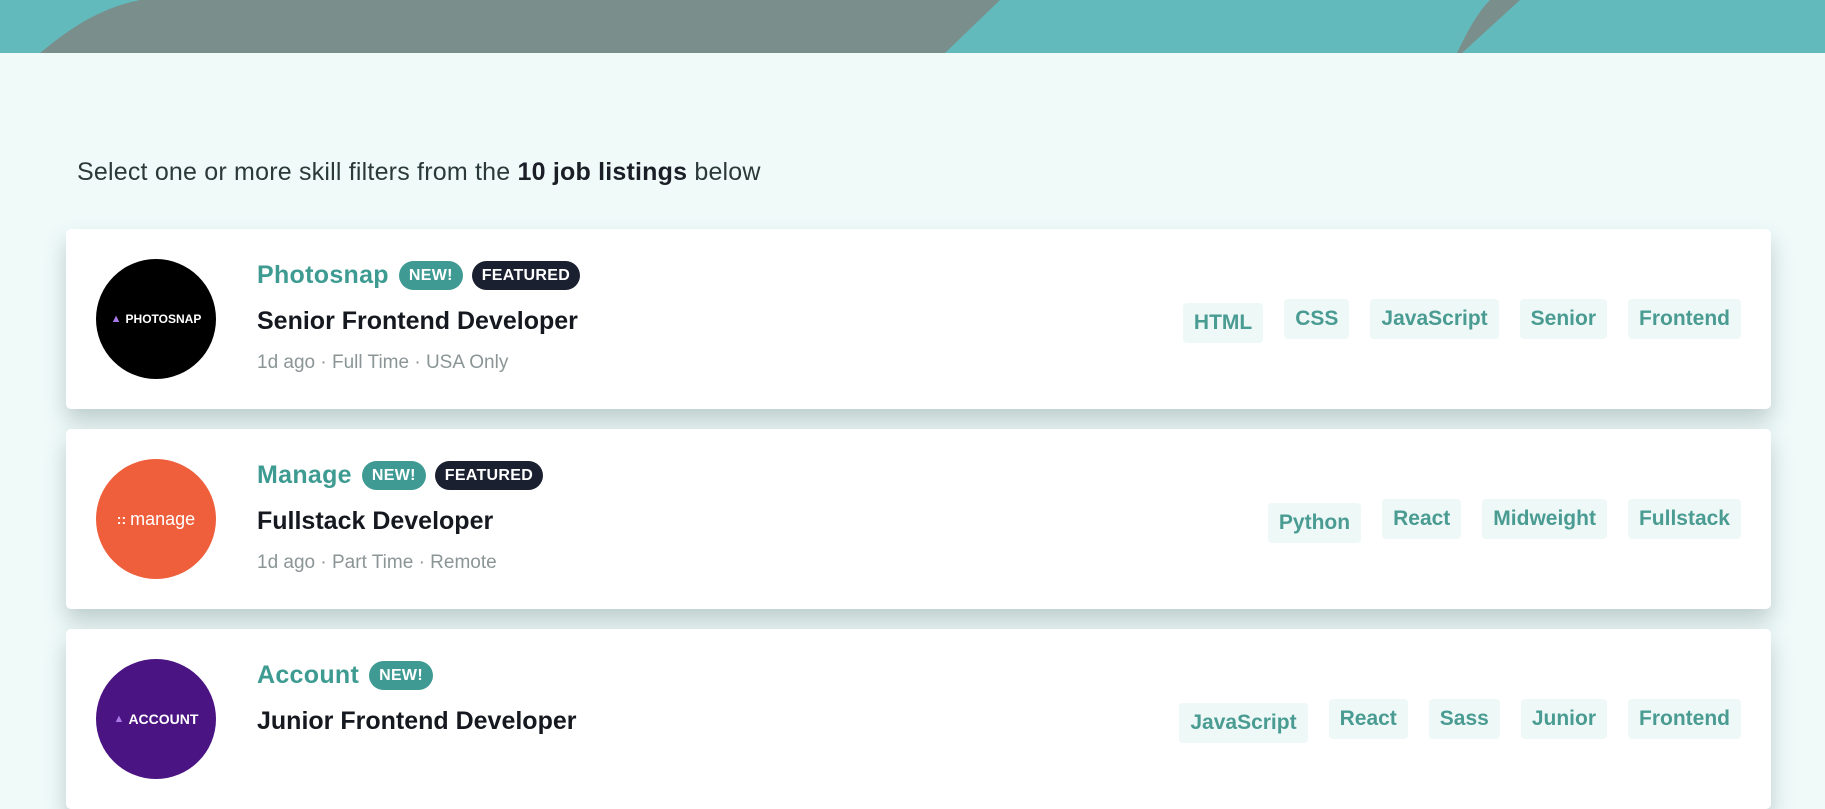 The width and height of the screenshot is (1825, 809). What do you see at coordinates (163, 319) in the screenshot?
I see `logo-text: PHOTOSNAP` at bounding box center [163, 319].